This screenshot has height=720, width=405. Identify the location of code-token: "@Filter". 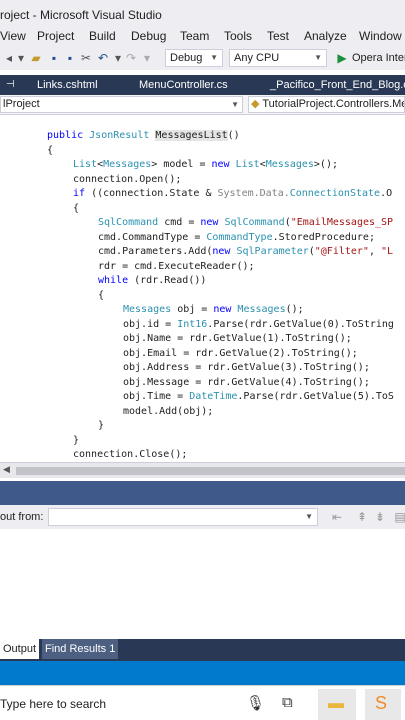
(341, 251).